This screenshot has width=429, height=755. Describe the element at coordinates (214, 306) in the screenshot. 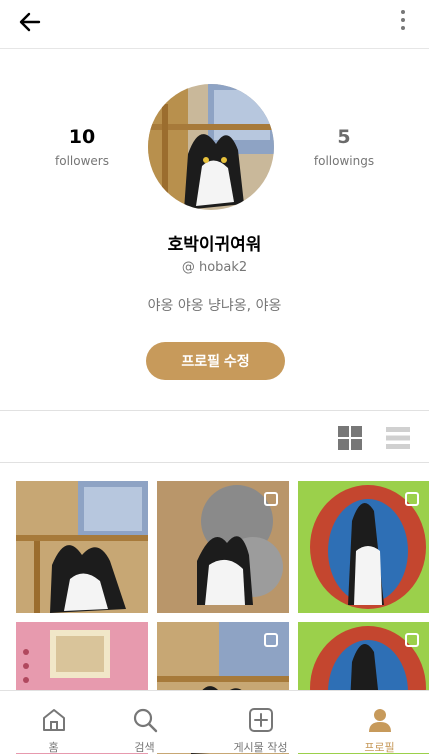

I see `profile-bio: 야옹 야옹 냥냐옹, 야옹` at that location.